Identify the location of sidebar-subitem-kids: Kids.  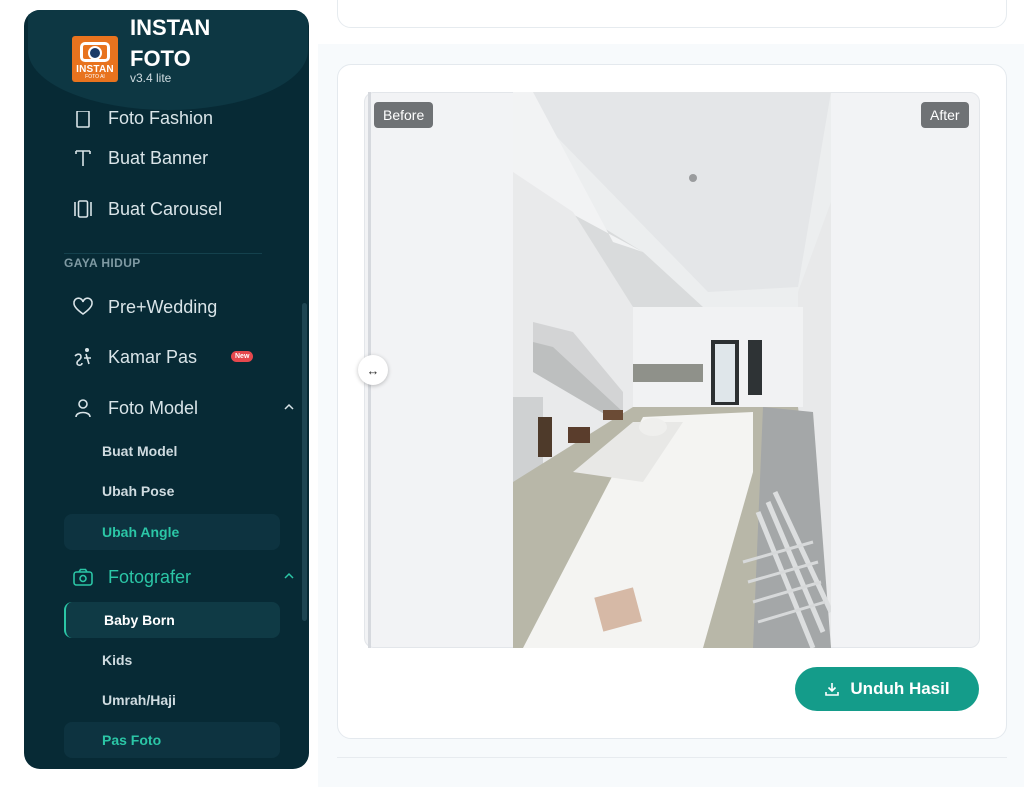
(172, 660).